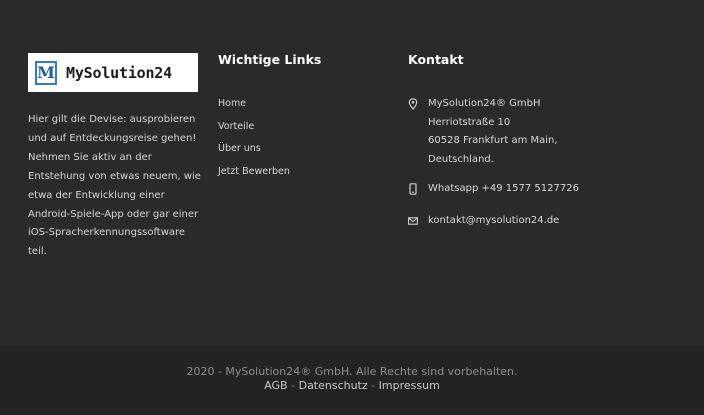  What do you see at coordinates (239, 148) in the screenshot?
I see `footer-link-ueber-uns: Über uns` at bounding box center [239, 148].